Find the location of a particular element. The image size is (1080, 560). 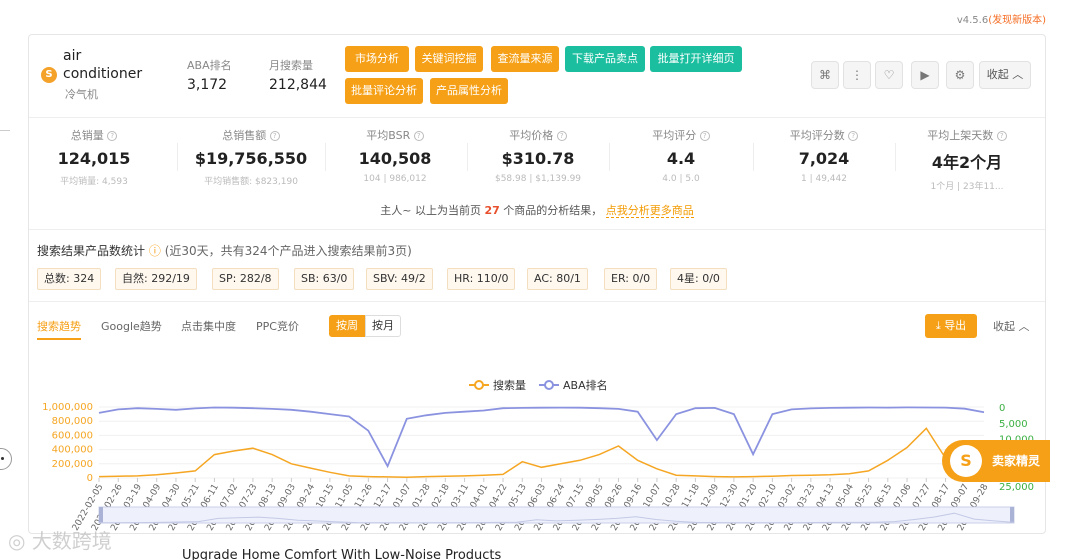

by-month-button: 按月 is located at coordinates (383, 326).